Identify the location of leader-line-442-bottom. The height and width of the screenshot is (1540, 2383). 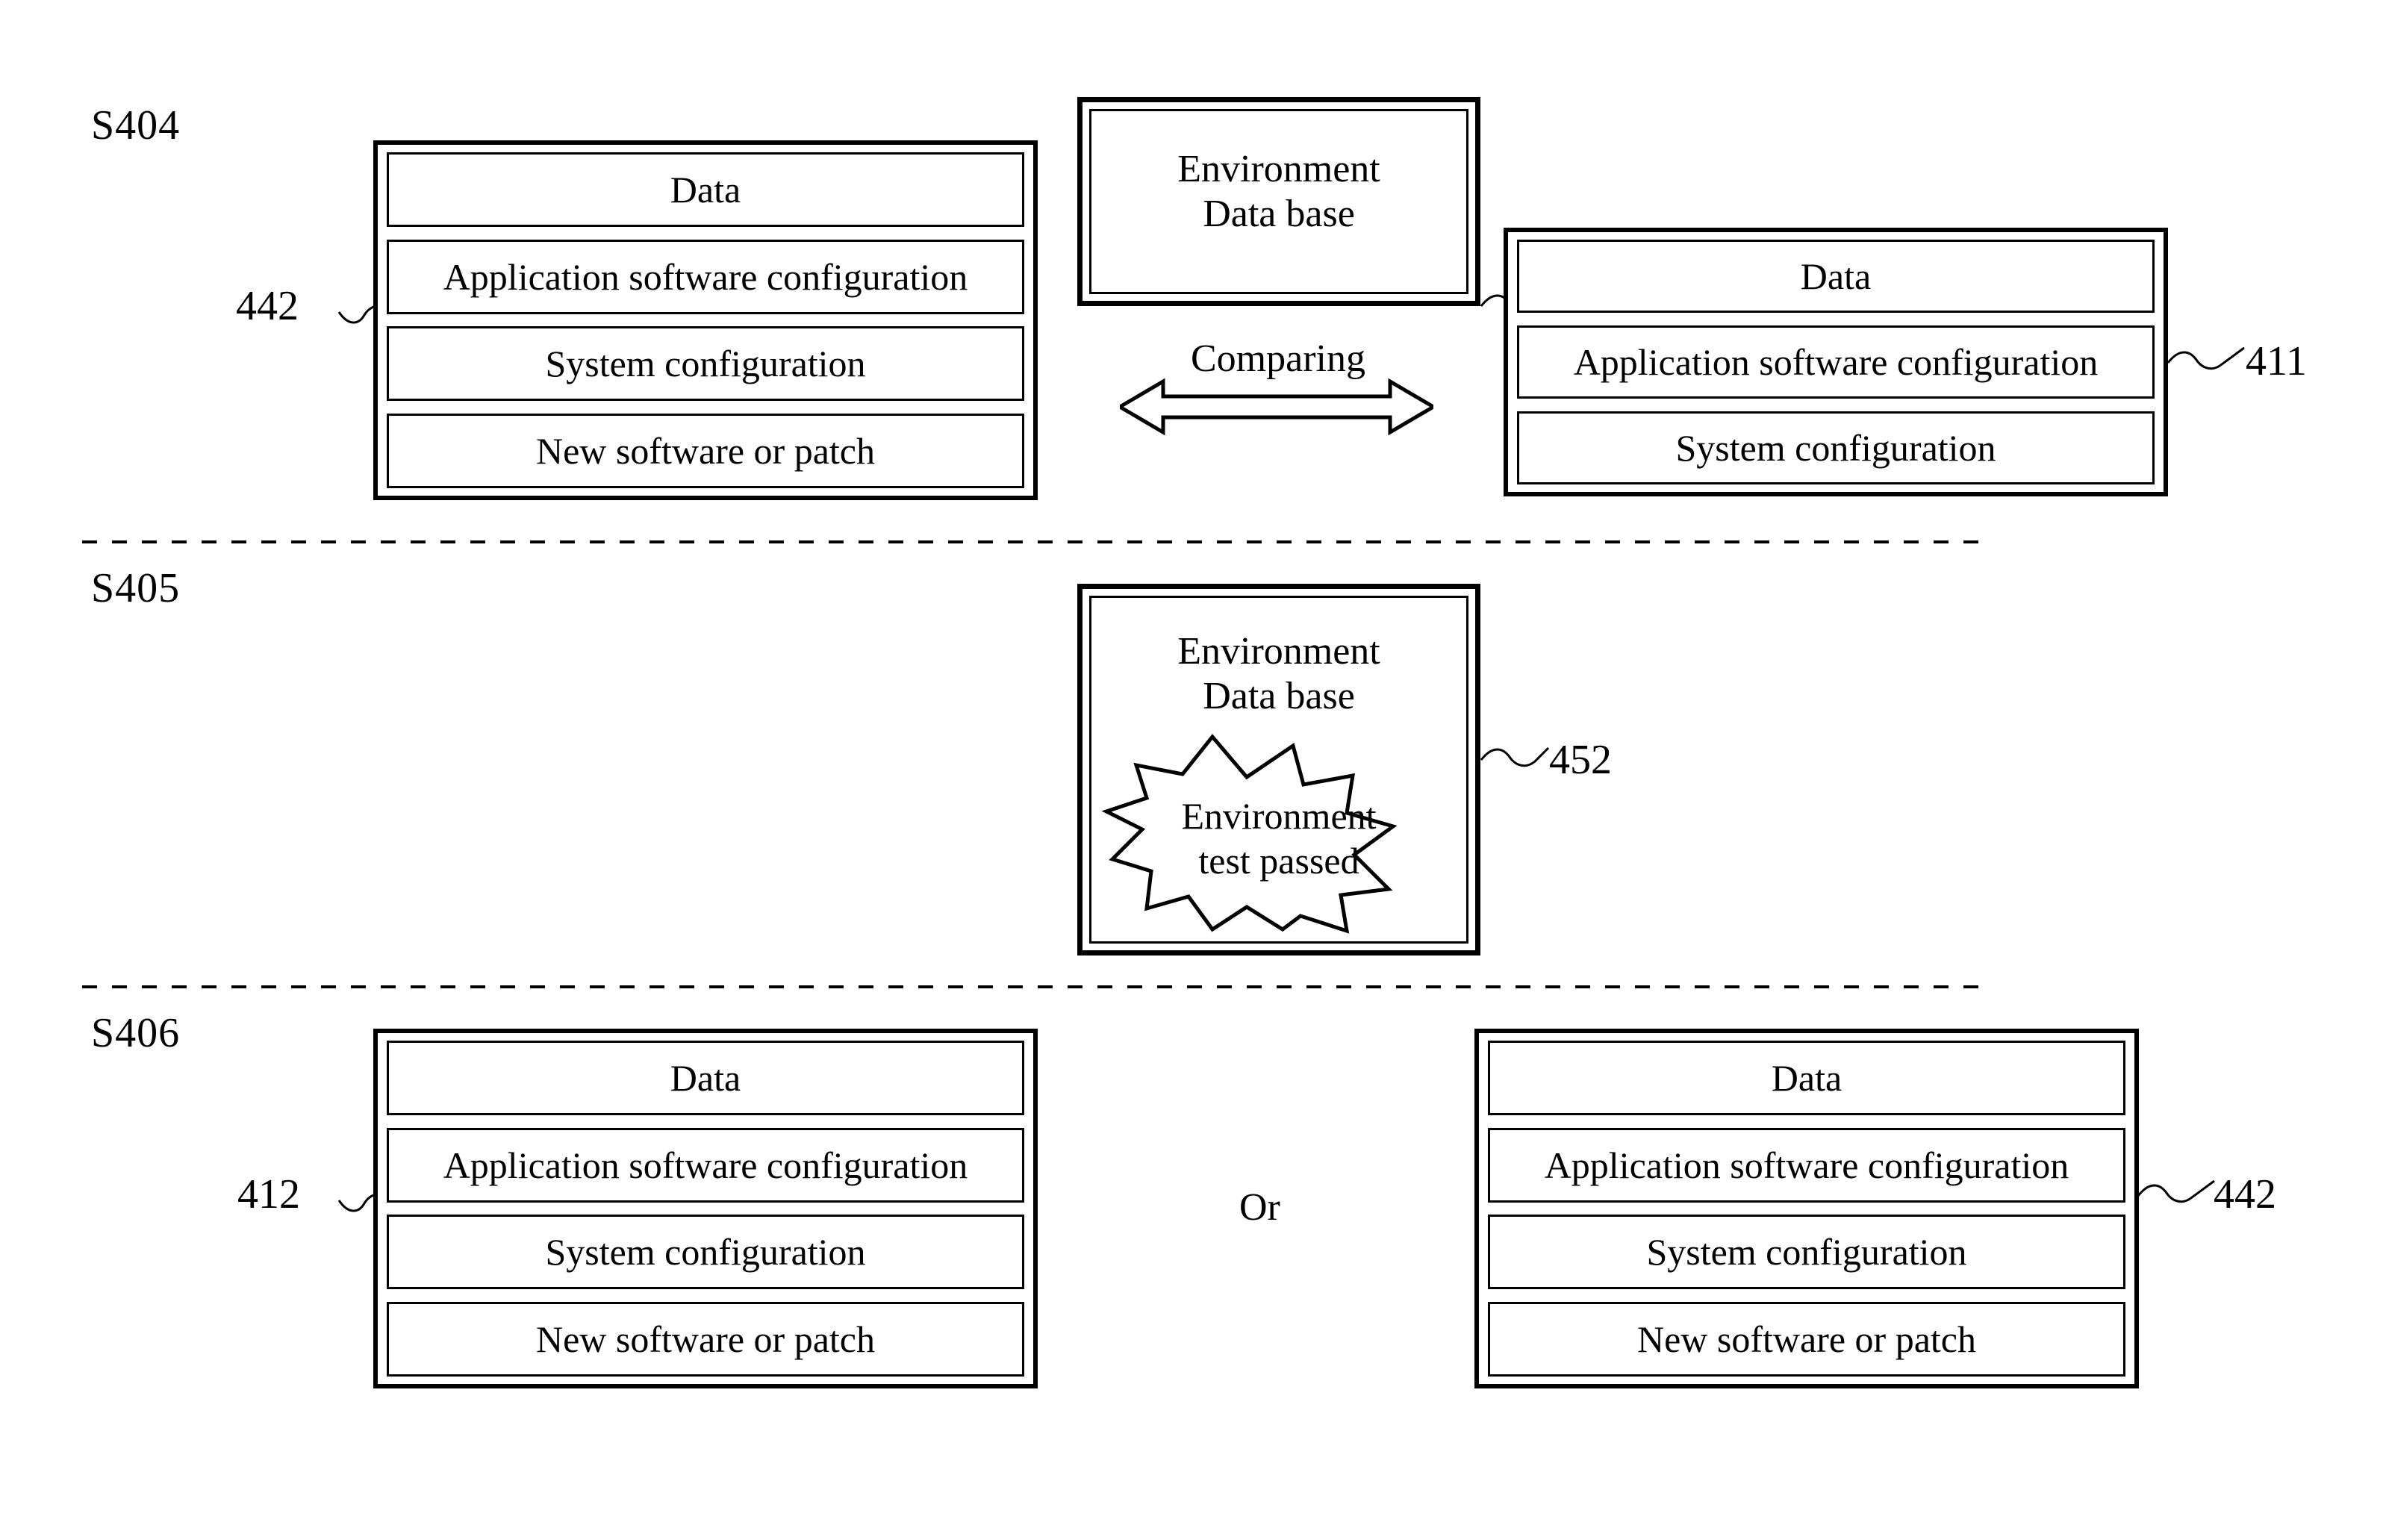
(2176, 1191).